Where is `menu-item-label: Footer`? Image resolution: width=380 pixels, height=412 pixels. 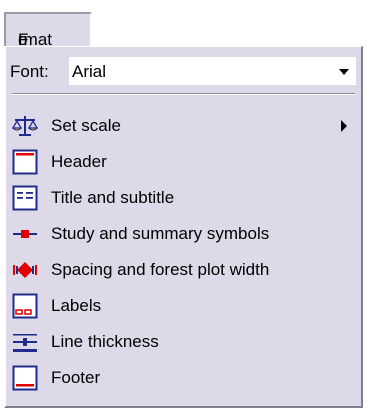 menu-item-label: Footer is located at coordinates (76, 377).